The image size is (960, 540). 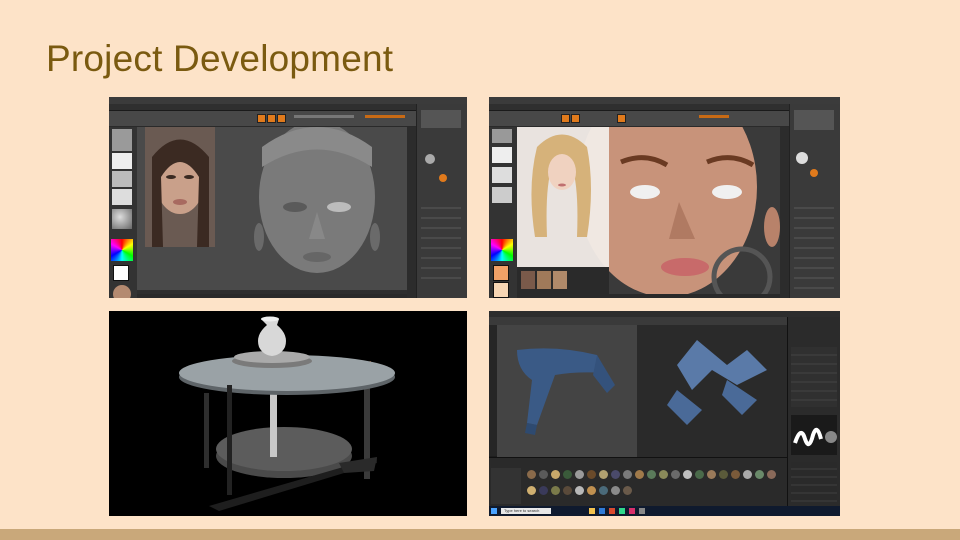 What do you see at coordinates (493, 390) in the screenshot?
I see `left-tool-strip` at bounding box center [493, 390].